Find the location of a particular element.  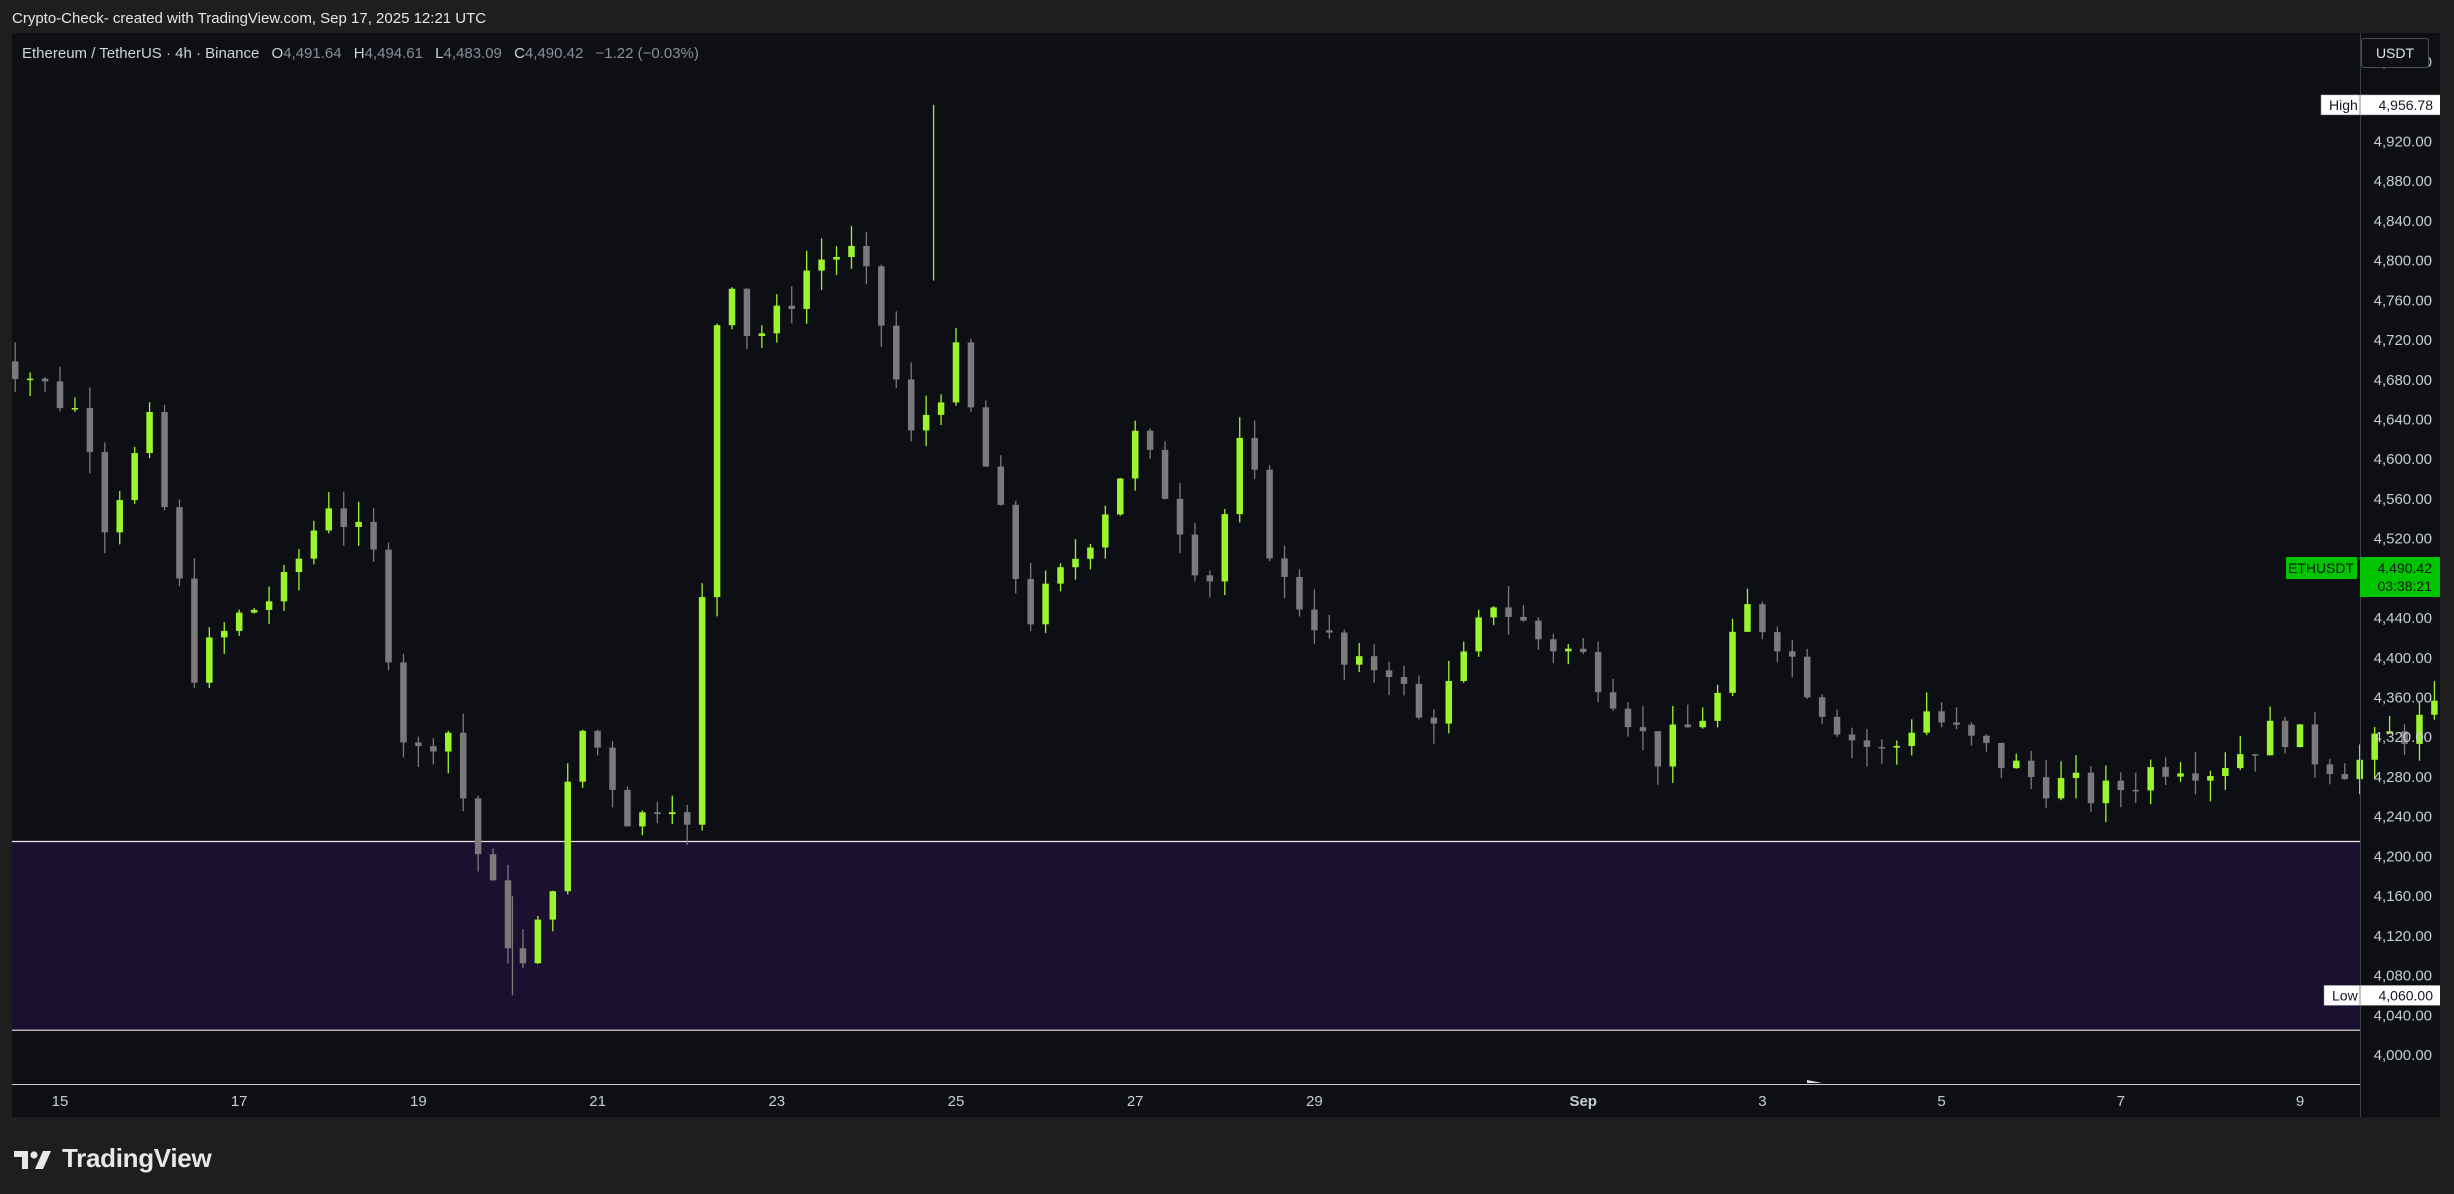

price-tick-label: 4,920.00 is located at coordinates (2403, 141).